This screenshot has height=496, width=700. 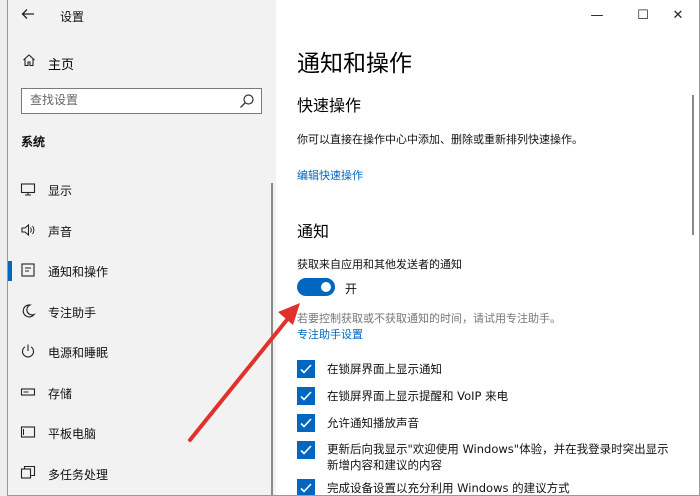 I want to click on checkbox-label: 在锁屏界面上显示通知, so click(x=384, y=369).